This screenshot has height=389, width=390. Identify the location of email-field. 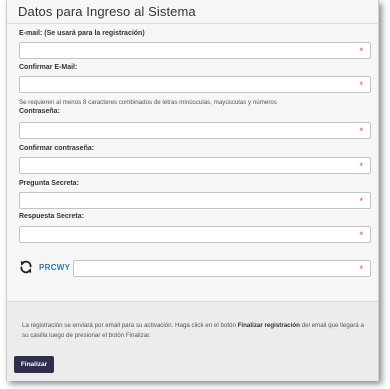
(195, 50).